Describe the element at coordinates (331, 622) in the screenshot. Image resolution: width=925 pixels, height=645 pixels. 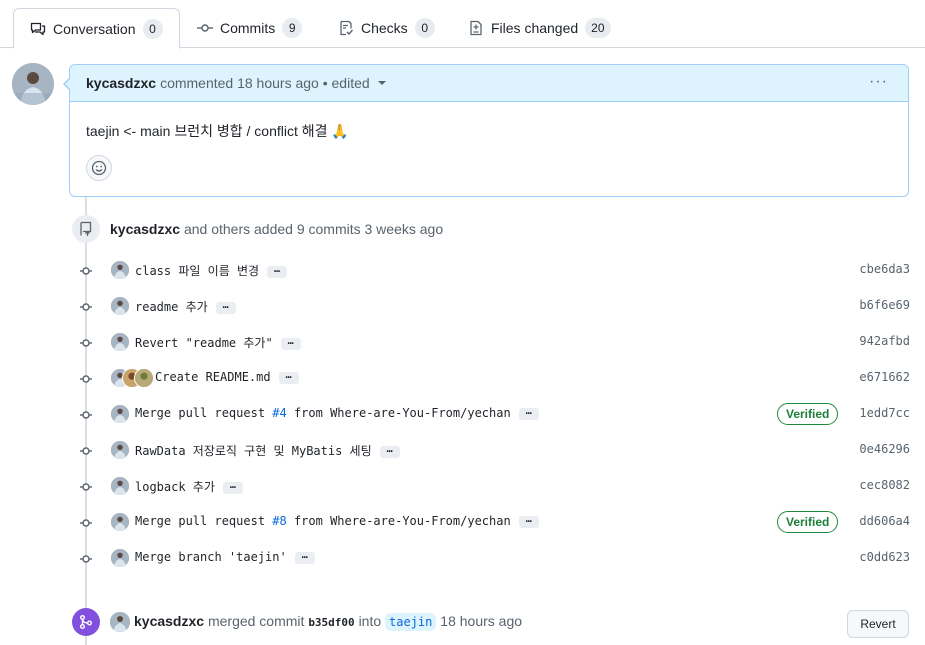
I see `merged-commit-sha: b35df00` at that location.